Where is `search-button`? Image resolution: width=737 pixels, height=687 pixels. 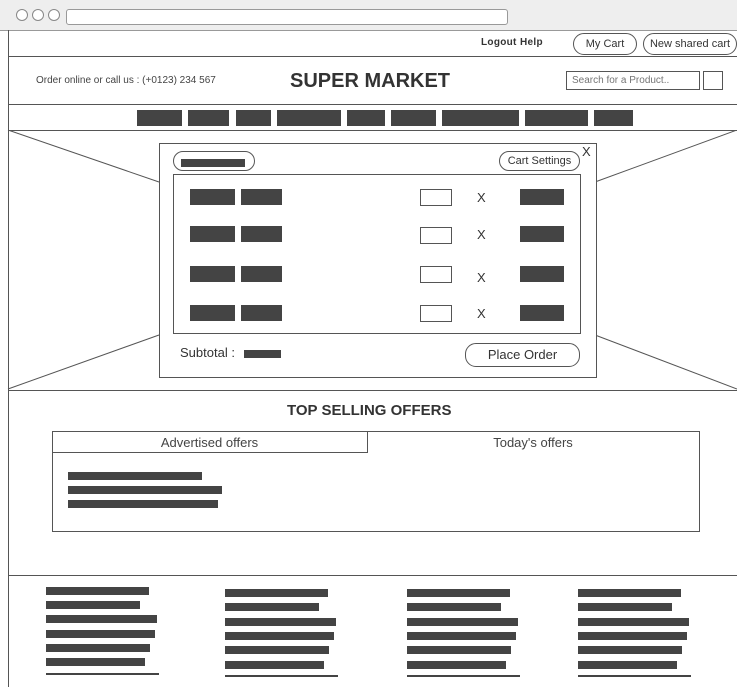
search-button is located at coordinates (713, 80).